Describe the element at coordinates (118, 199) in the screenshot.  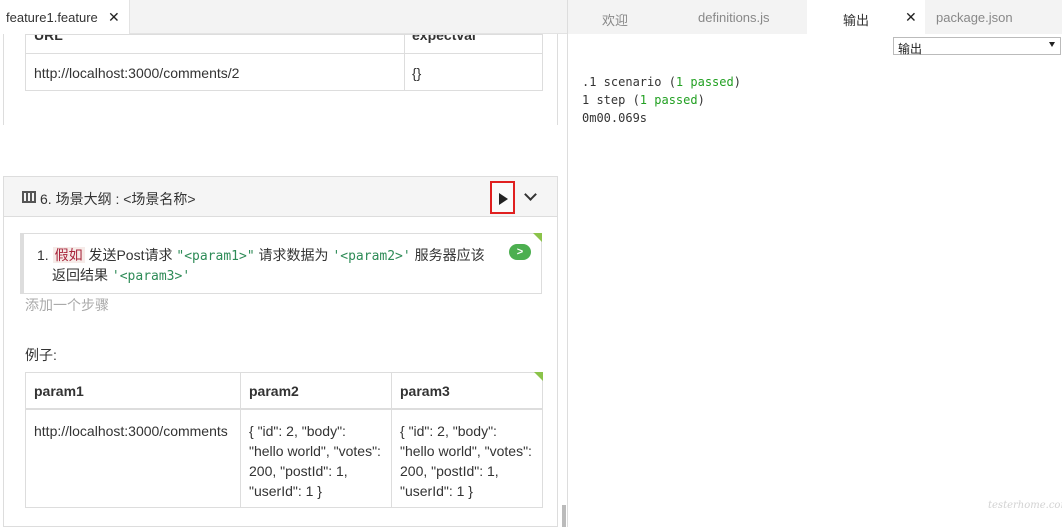
I see `scenario-title: 6. 场景大纲 : <场景名称>` at that location.